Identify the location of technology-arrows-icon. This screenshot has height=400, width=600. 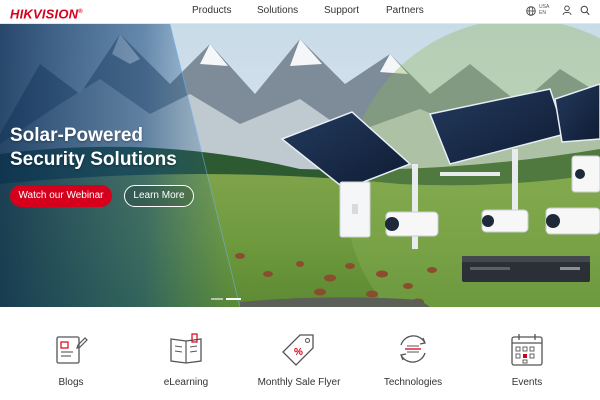
(413, 349).